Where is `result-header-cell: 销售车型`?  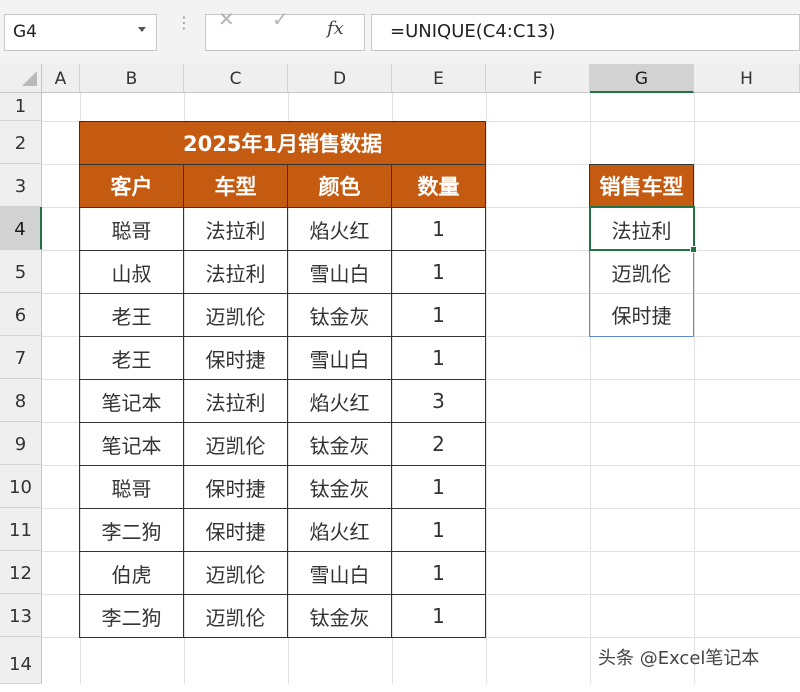
result-header-cell: 销售车型 is located at coordinates (641, 186).